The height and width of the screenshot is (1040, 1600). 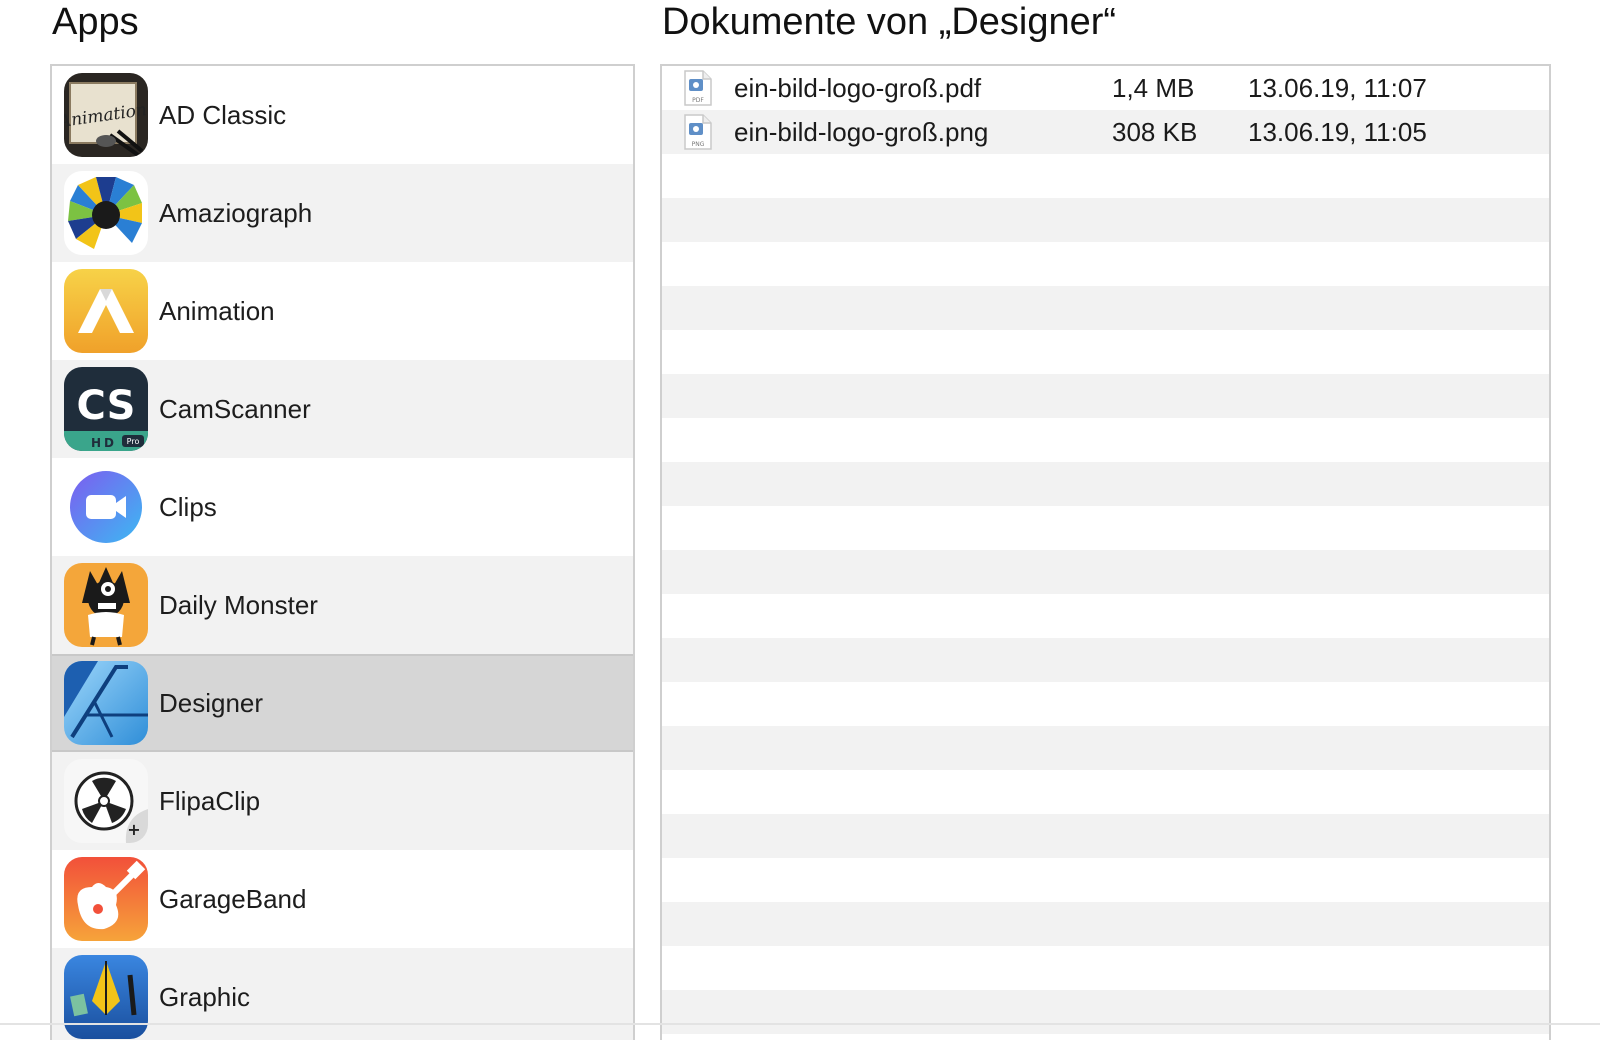 What do you see at coordinates (106, 801) in the screenshot?
I see `flipaclip-icon: +` at bounding box center [106, 801].